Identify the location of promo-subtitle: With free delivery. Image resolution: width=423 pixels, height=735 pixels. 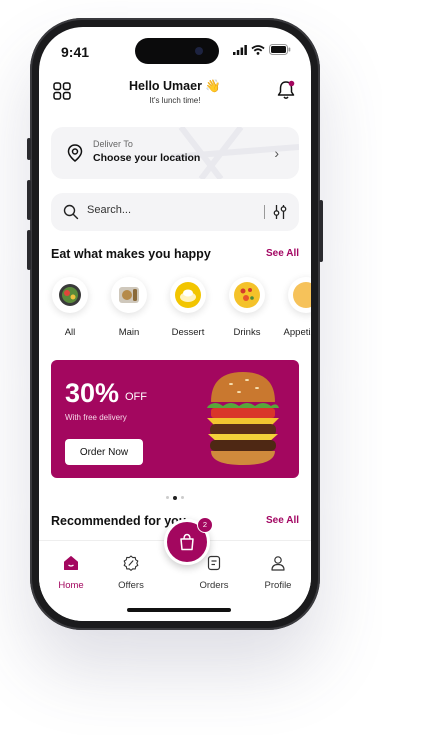
(96, 417).